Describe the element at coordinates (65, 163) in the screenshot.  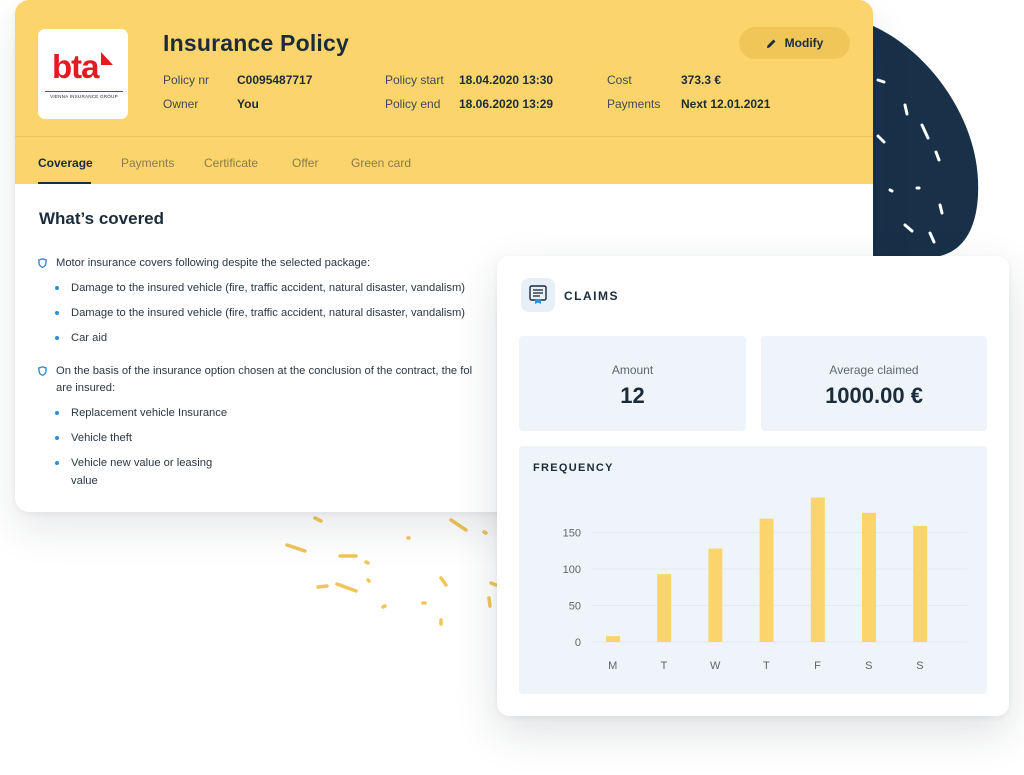
I see `tab-coverage: Coverage` at that location.